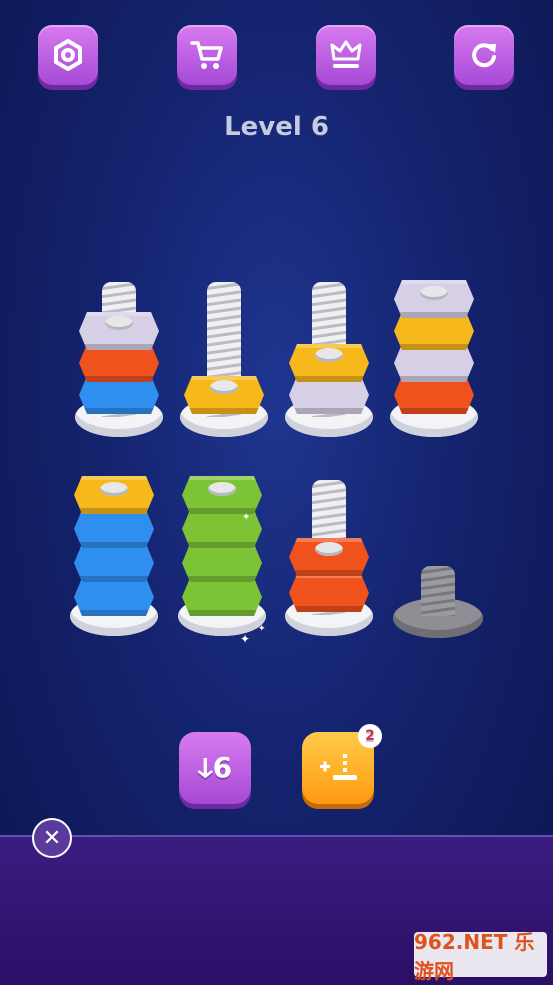 This screenshot has height=985, width=553. I want to click on add-bolt-icon, so click(338, 767).